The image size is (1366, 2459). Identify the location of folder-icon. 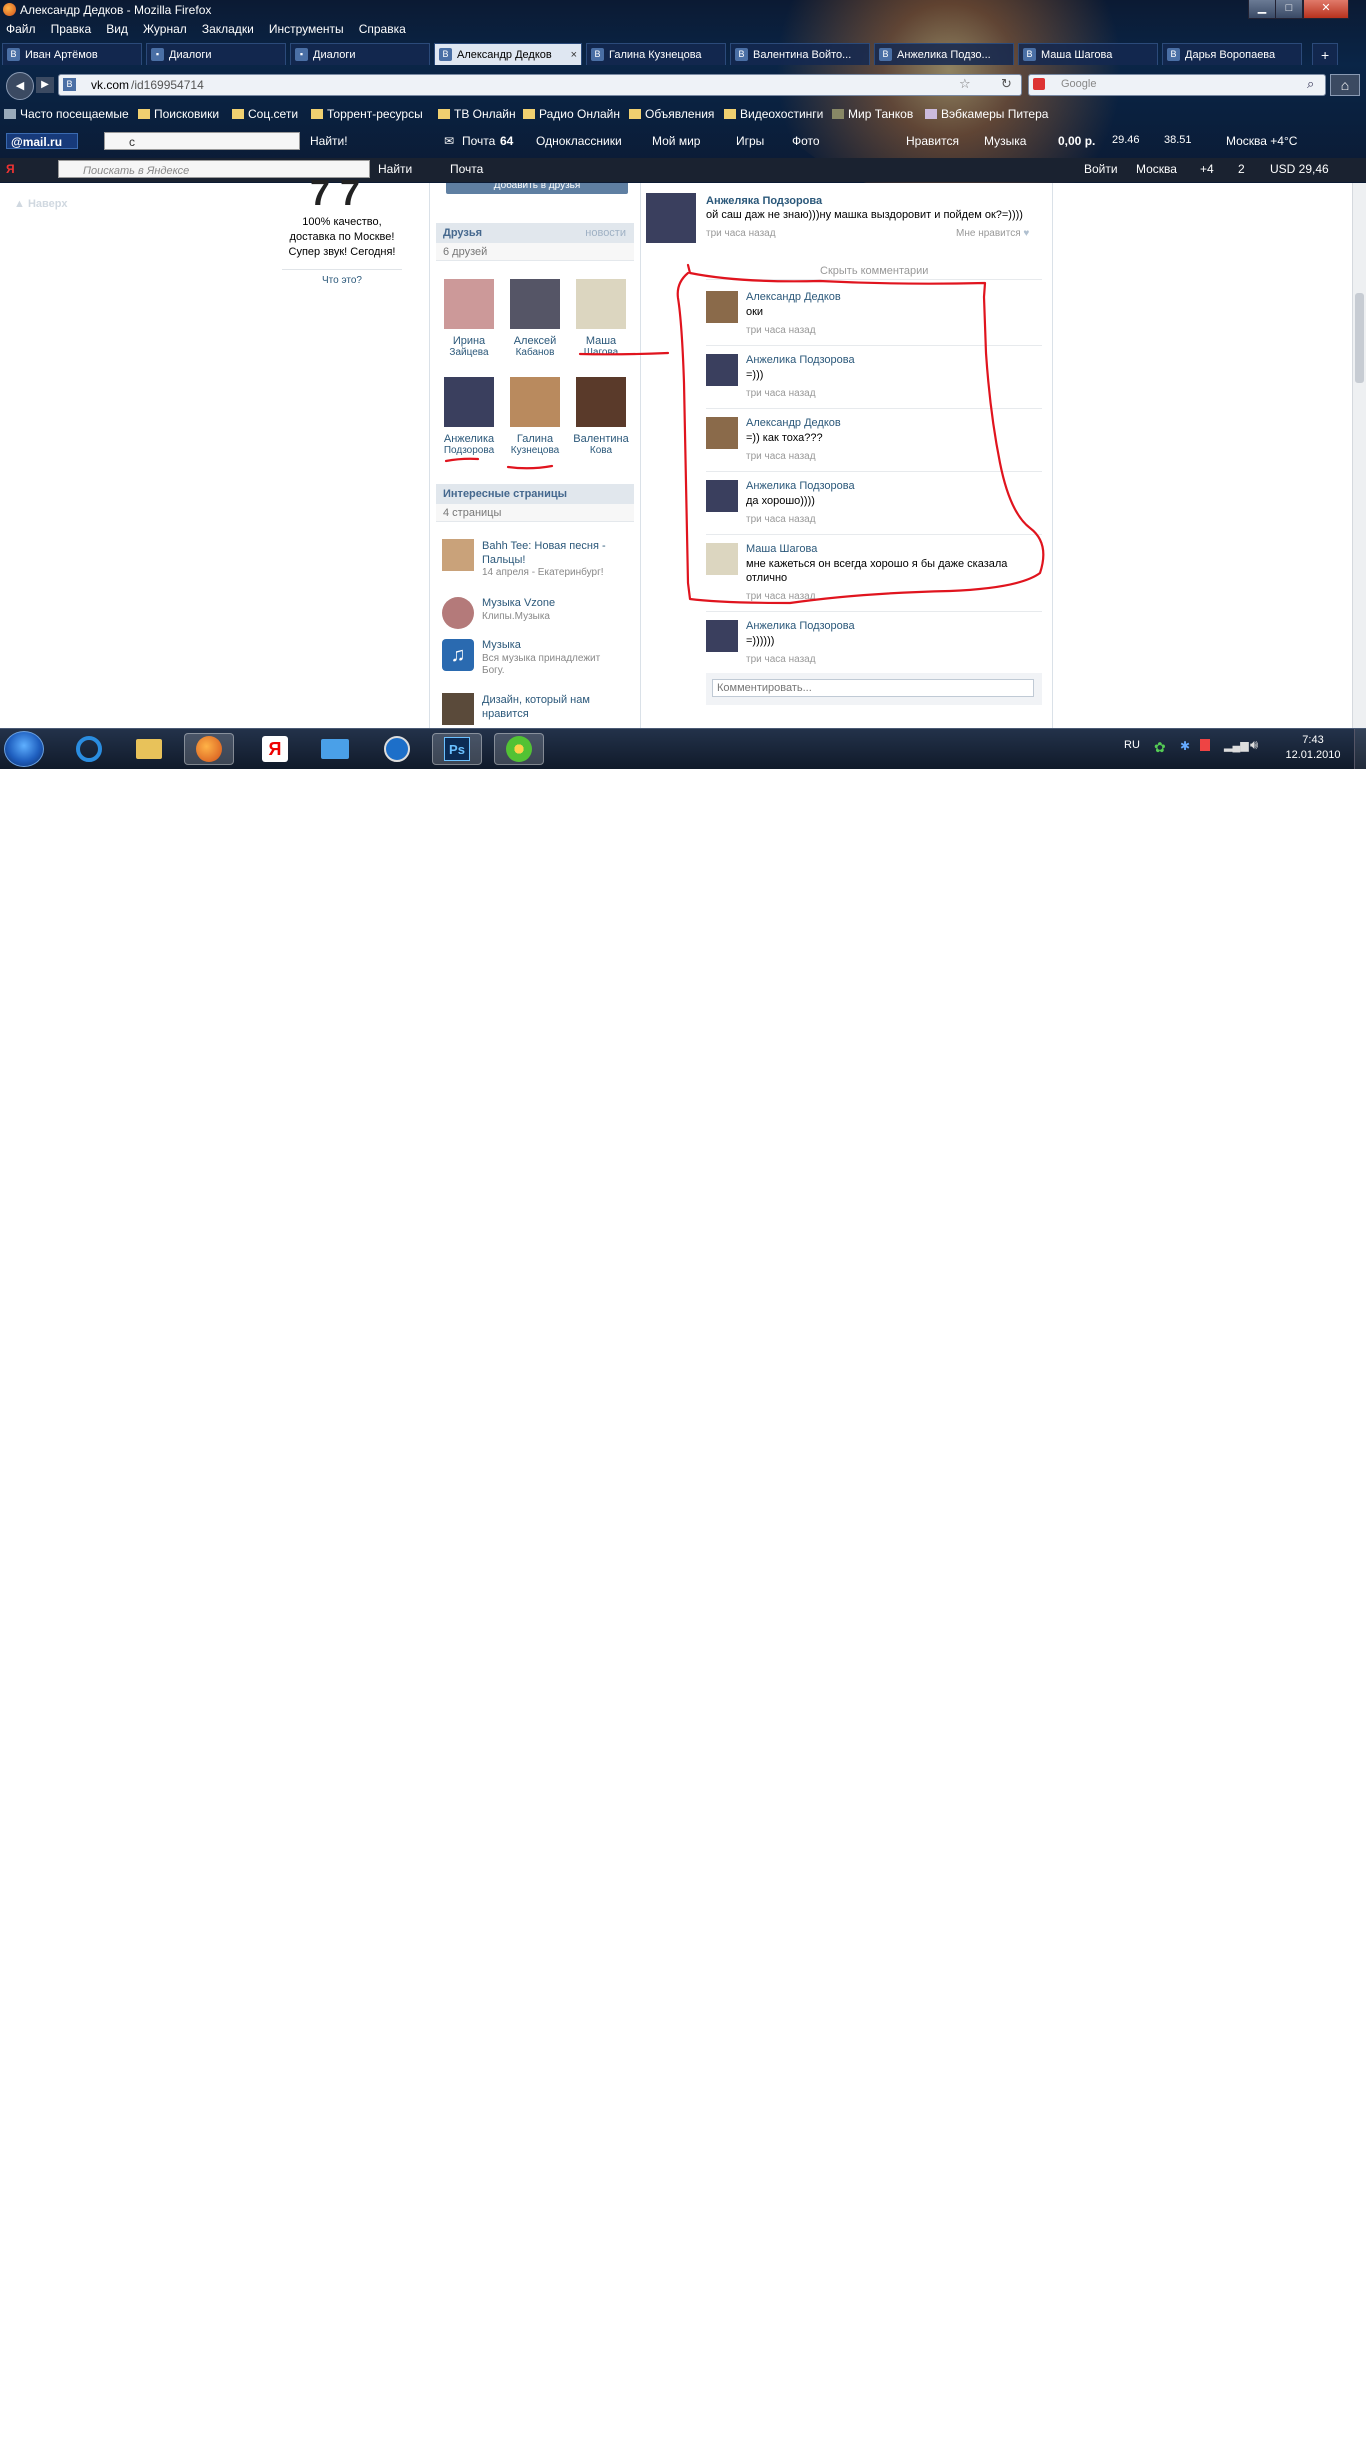
(149, 749).